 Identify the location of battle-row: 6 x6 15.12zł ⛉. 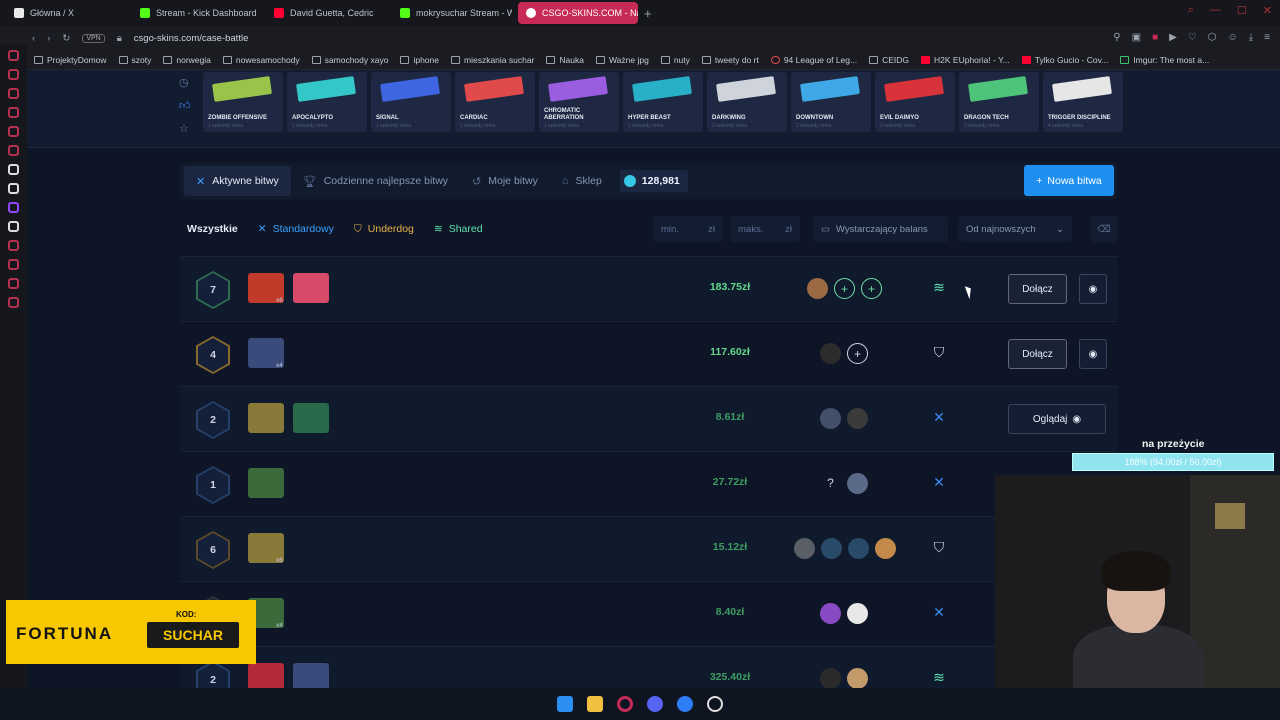
(648, 548).